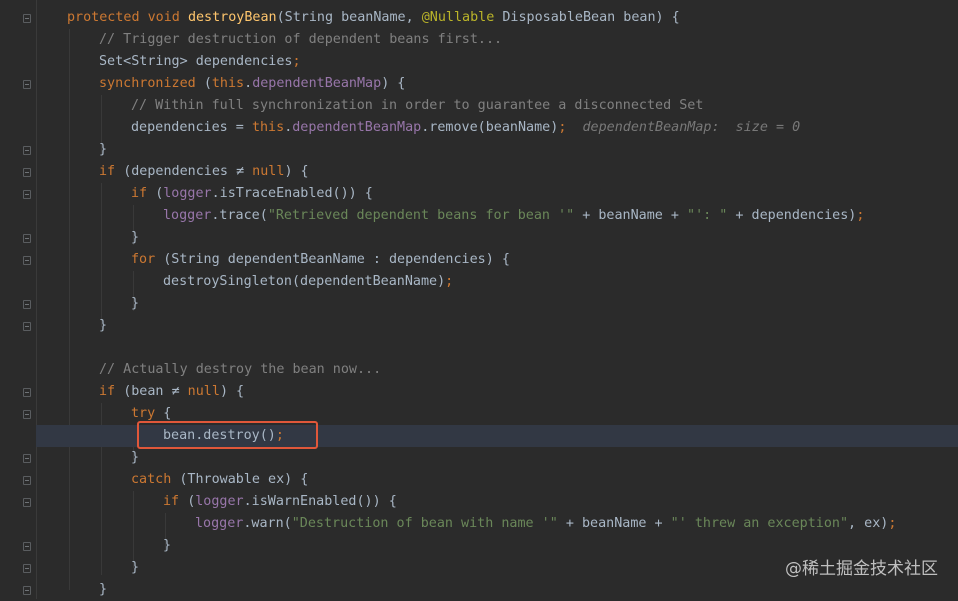 This screenshot has width=958, height=601. Describe the element at coordinates (497, 282) in the screenshot. I see `code-line: destroySingleton(dependentBeanName);` at that location.